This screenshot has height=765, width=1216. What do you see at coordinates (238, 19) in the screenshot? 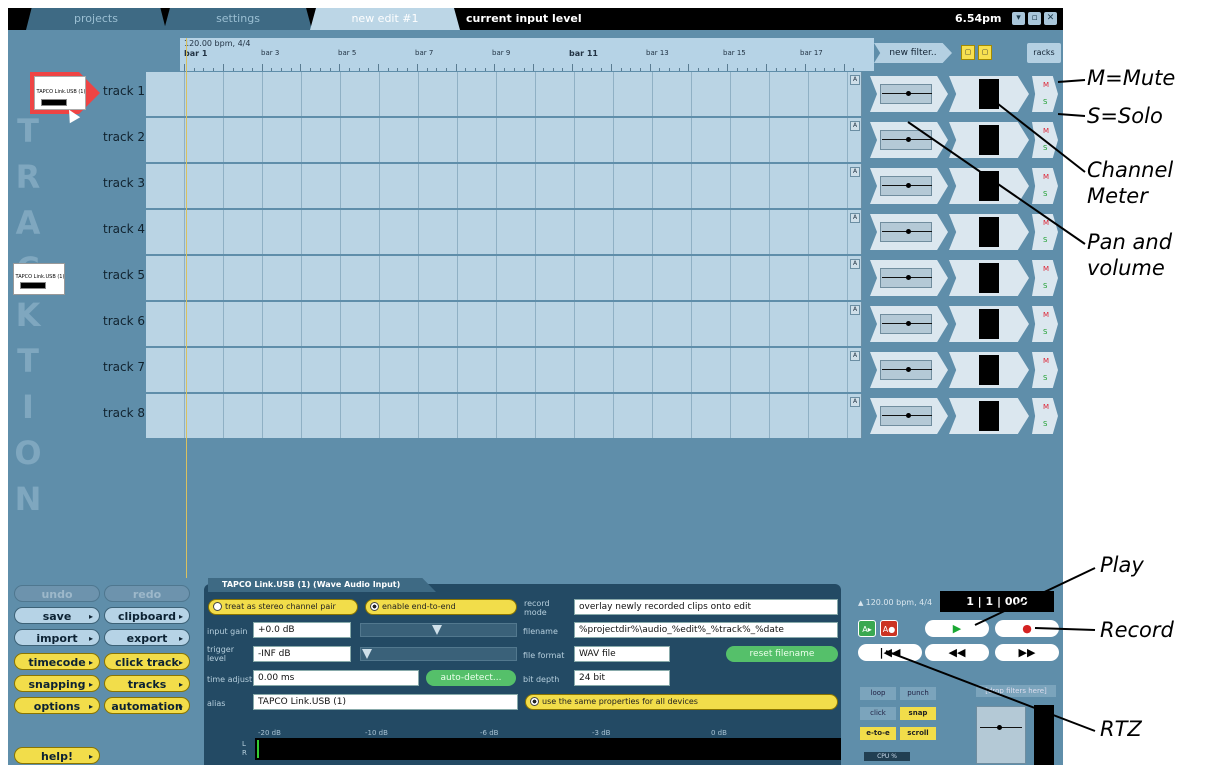
I see `tab-settings: settings` at bounding box center [238, 19].